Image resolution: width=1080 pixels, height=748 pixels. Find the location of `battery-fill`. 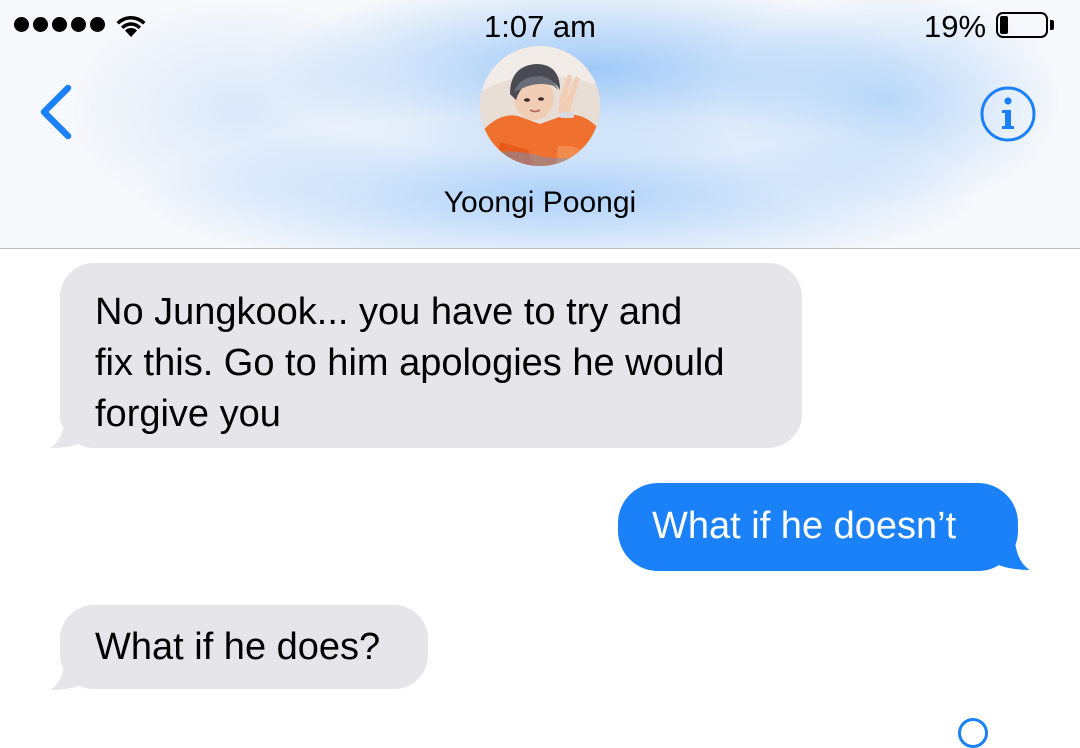

battery-fill is located at coordinates (1004, 25).